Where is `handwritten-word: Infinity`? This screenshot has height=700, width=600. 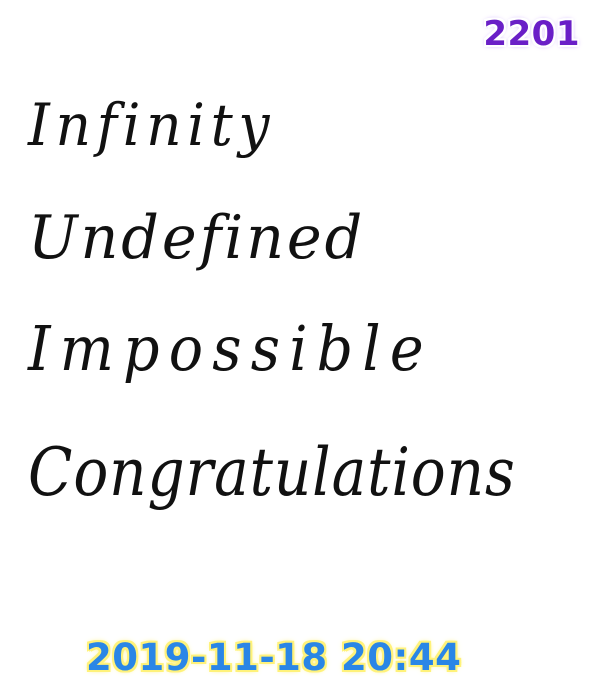
handwritten-word: Infinity is located at coordinates (152, 125).